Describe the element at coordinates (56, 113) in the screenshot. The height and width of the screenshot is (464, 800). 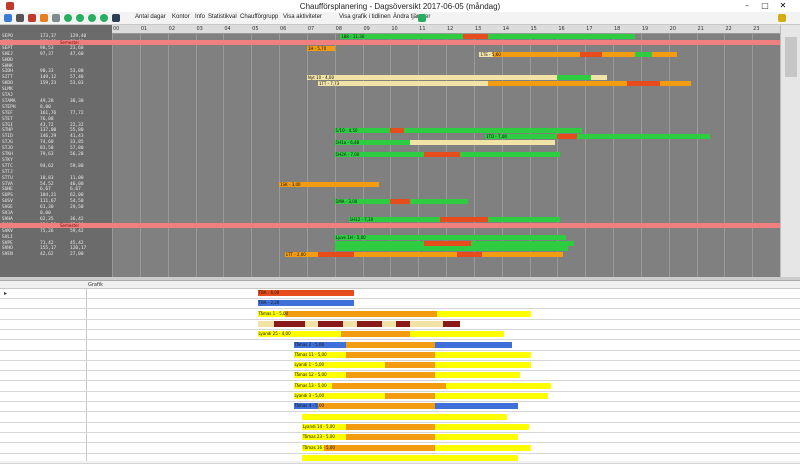
I see `driver-row: STEF 161,76 77,72` at that location.